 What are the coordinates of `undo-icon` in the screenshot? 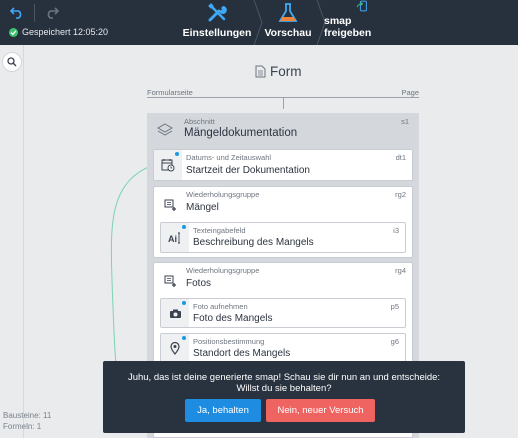 It's located at (16, 13).